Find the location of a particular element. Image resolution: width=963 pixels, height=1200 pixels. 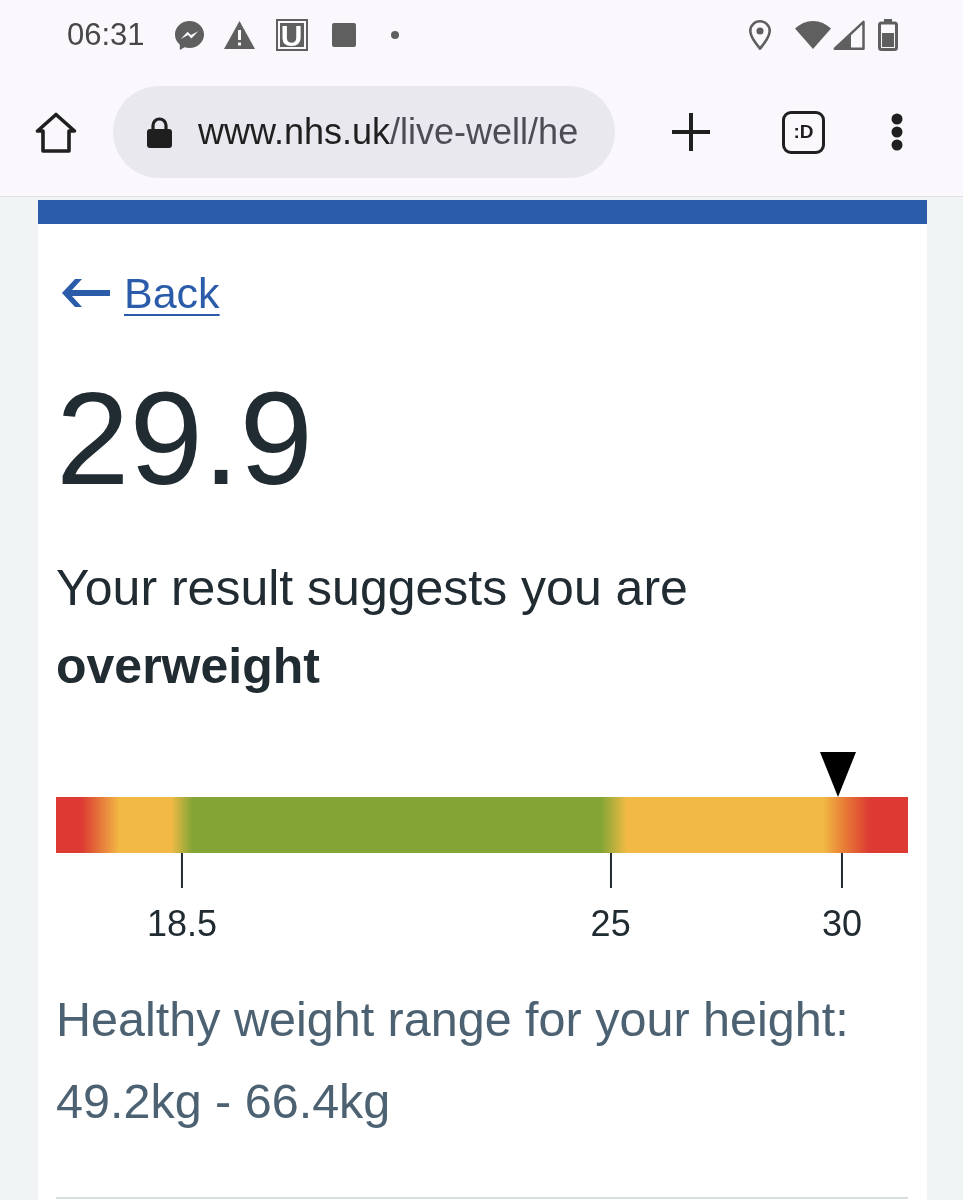

warning-icon is located at coordinates (239, 35).